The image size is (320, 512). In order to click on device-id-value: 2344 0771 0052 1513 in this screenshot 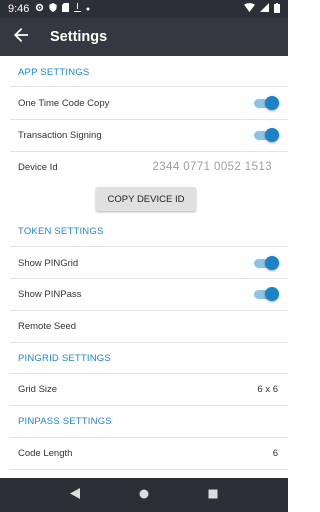, I will do `click(212, 167)`.